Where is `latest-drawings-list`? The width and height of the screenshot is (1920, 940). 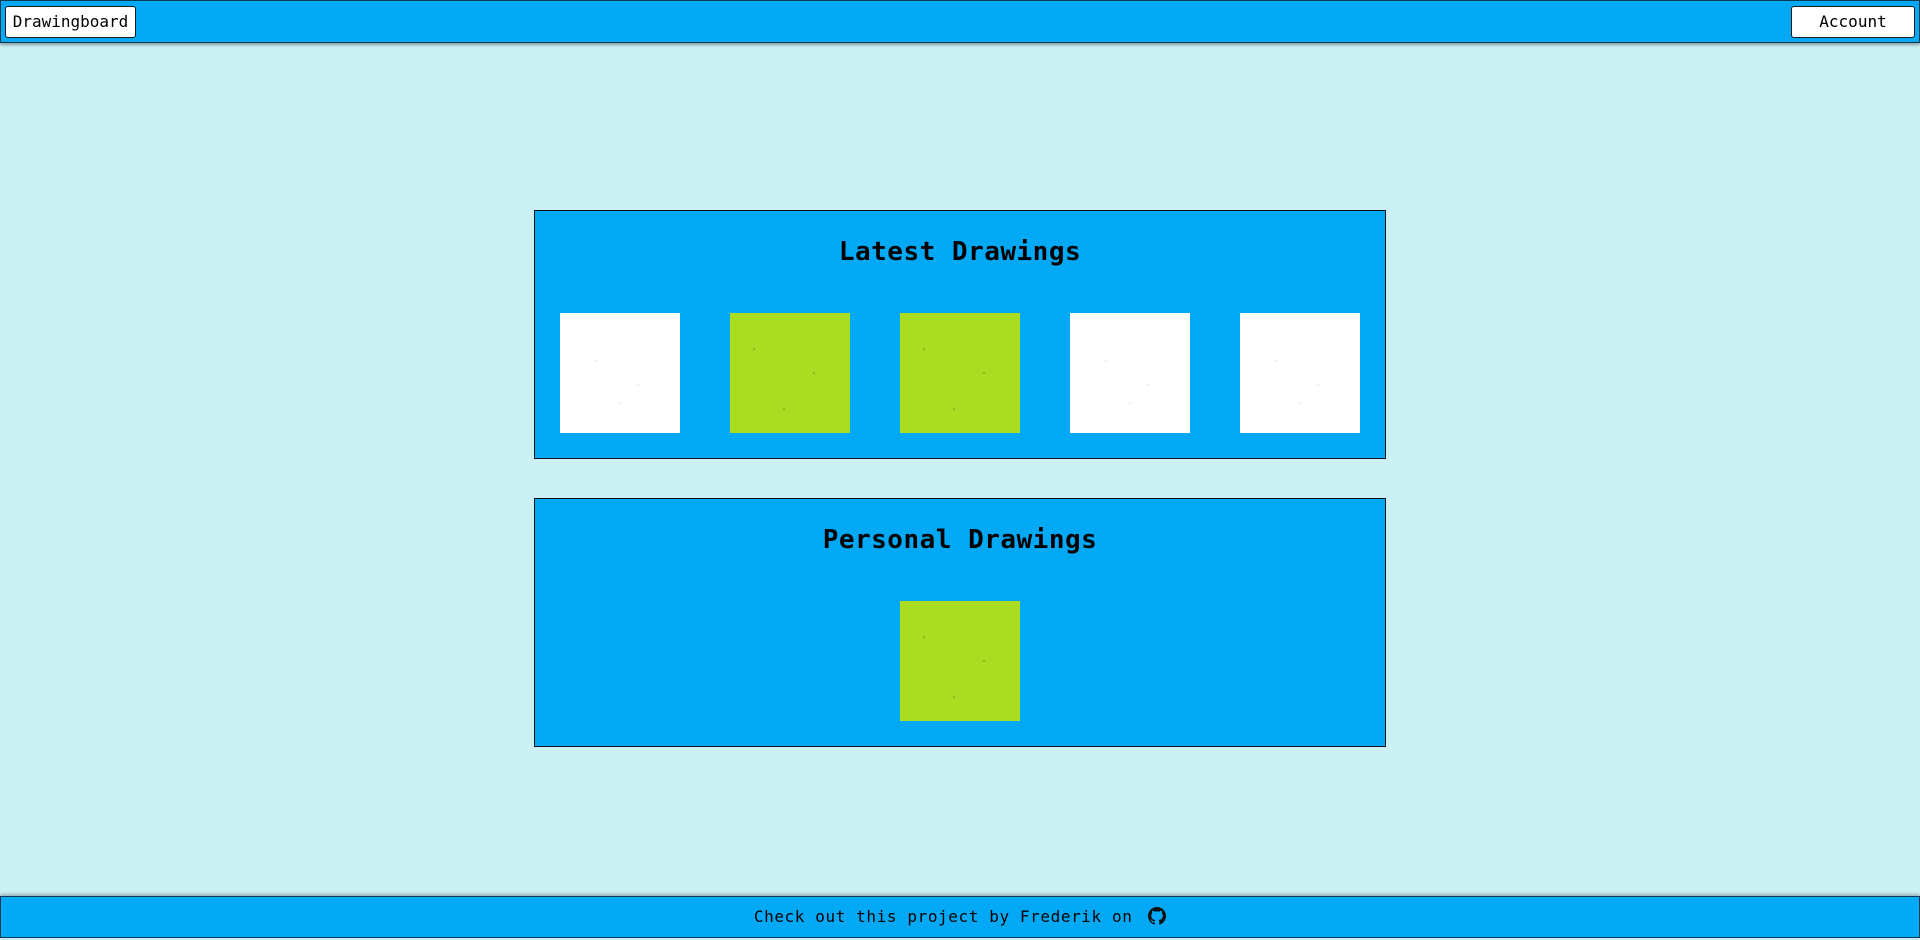
latest-drawings-list is located at coordinates (960, 373).